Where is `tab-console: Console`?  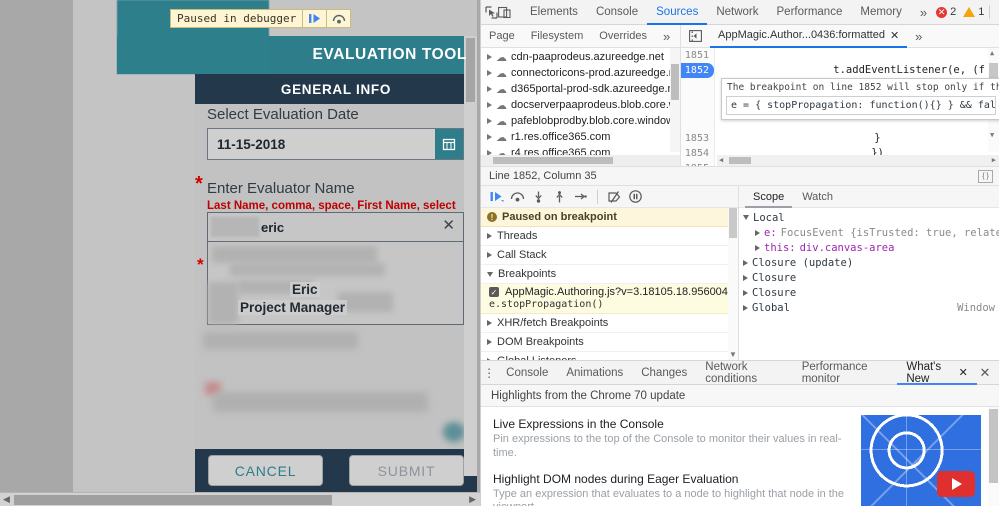
tab-console: Console is located at coordinates (617, 12).